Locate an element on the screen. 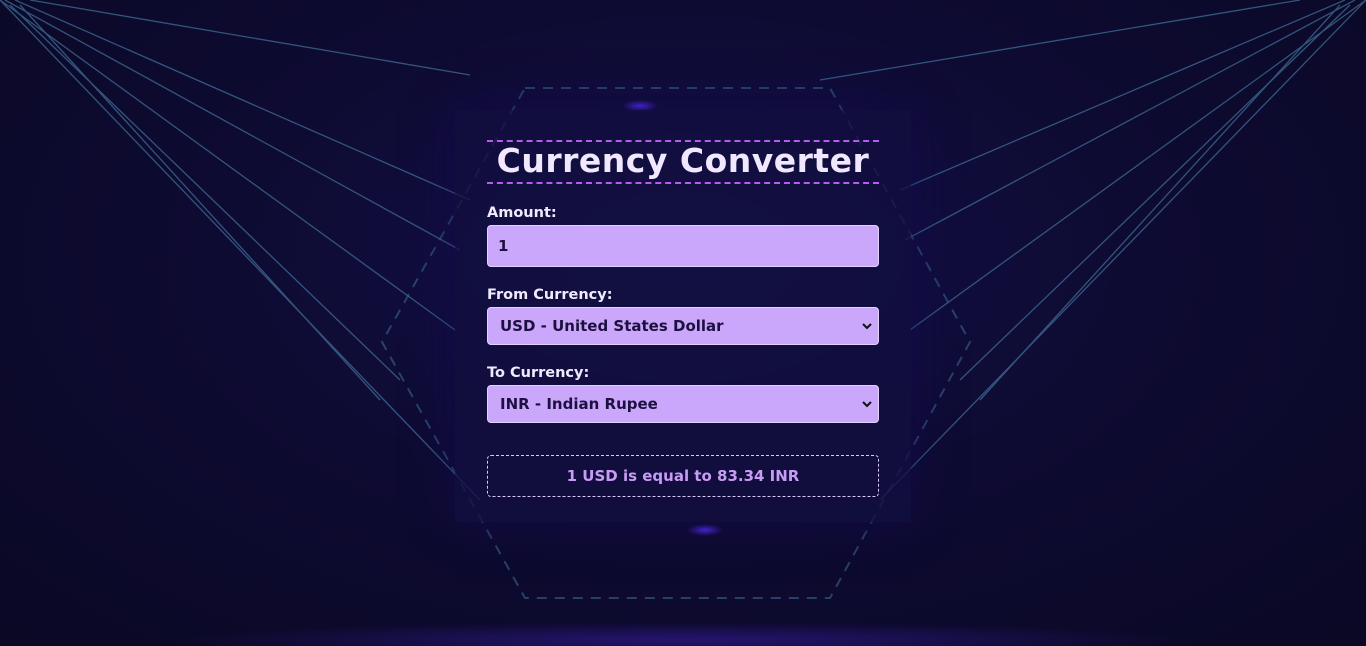 The height and width of the screenshot is (646, 1366). conversion-result: 1 USD is equal to 83.34 INR is located at coordinates (683, 476).